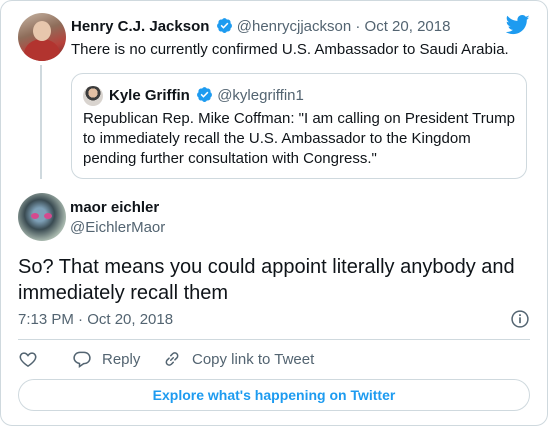 The width and height of the screenshot is (550, 428). What do you see at coordinates (93, 96) in the screenshot?
I see `quoted-avatar` at bounding box center [93, 96].